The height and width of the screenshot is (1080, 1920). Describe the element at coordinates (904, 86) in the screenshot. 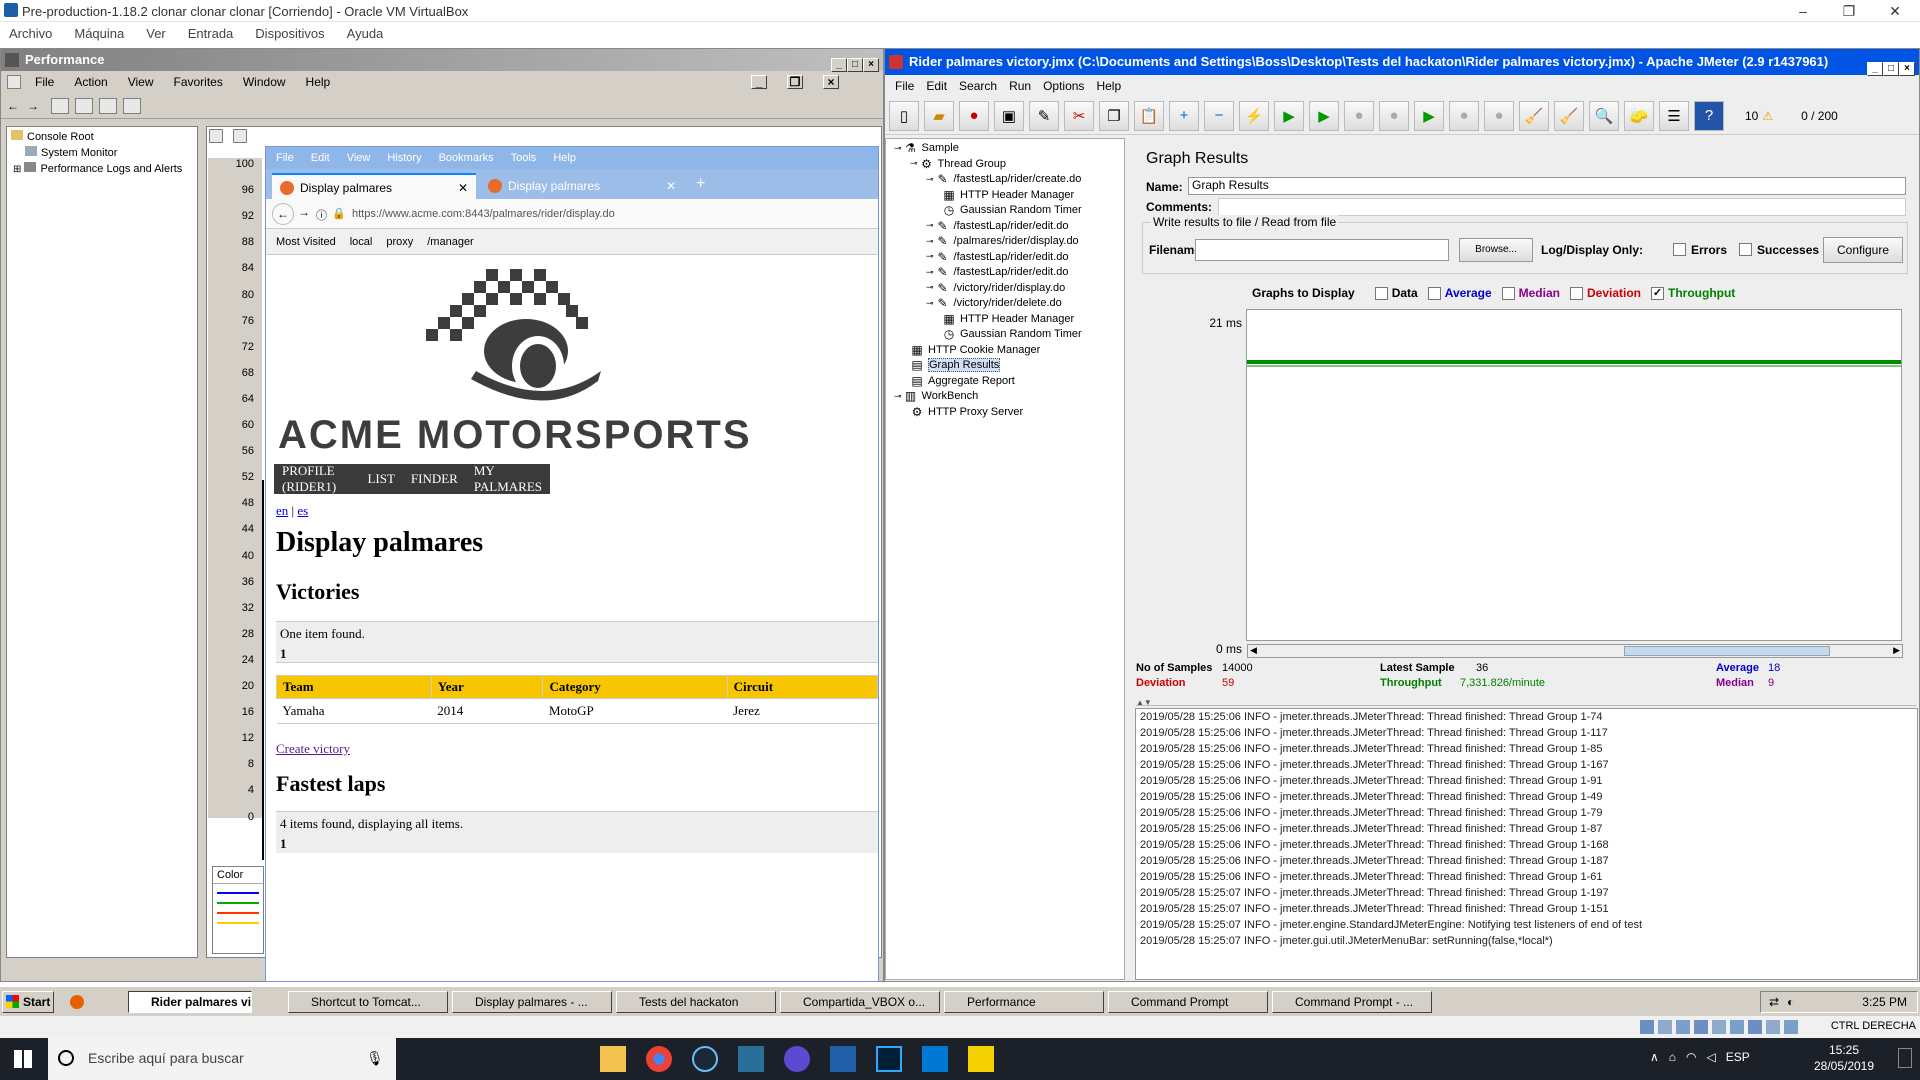

I see `jm-menu-file: File` at that location.